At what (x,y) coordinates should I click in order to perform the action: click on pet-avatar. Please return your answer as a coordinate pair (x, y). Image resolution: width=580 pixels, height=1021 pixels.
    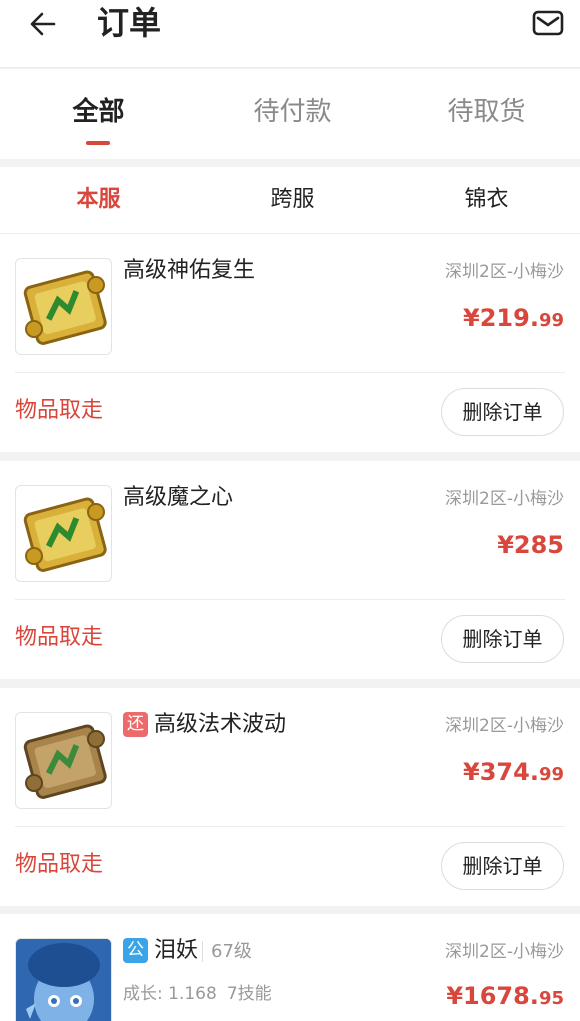
    Looking at the image, I should click on (63, 979).